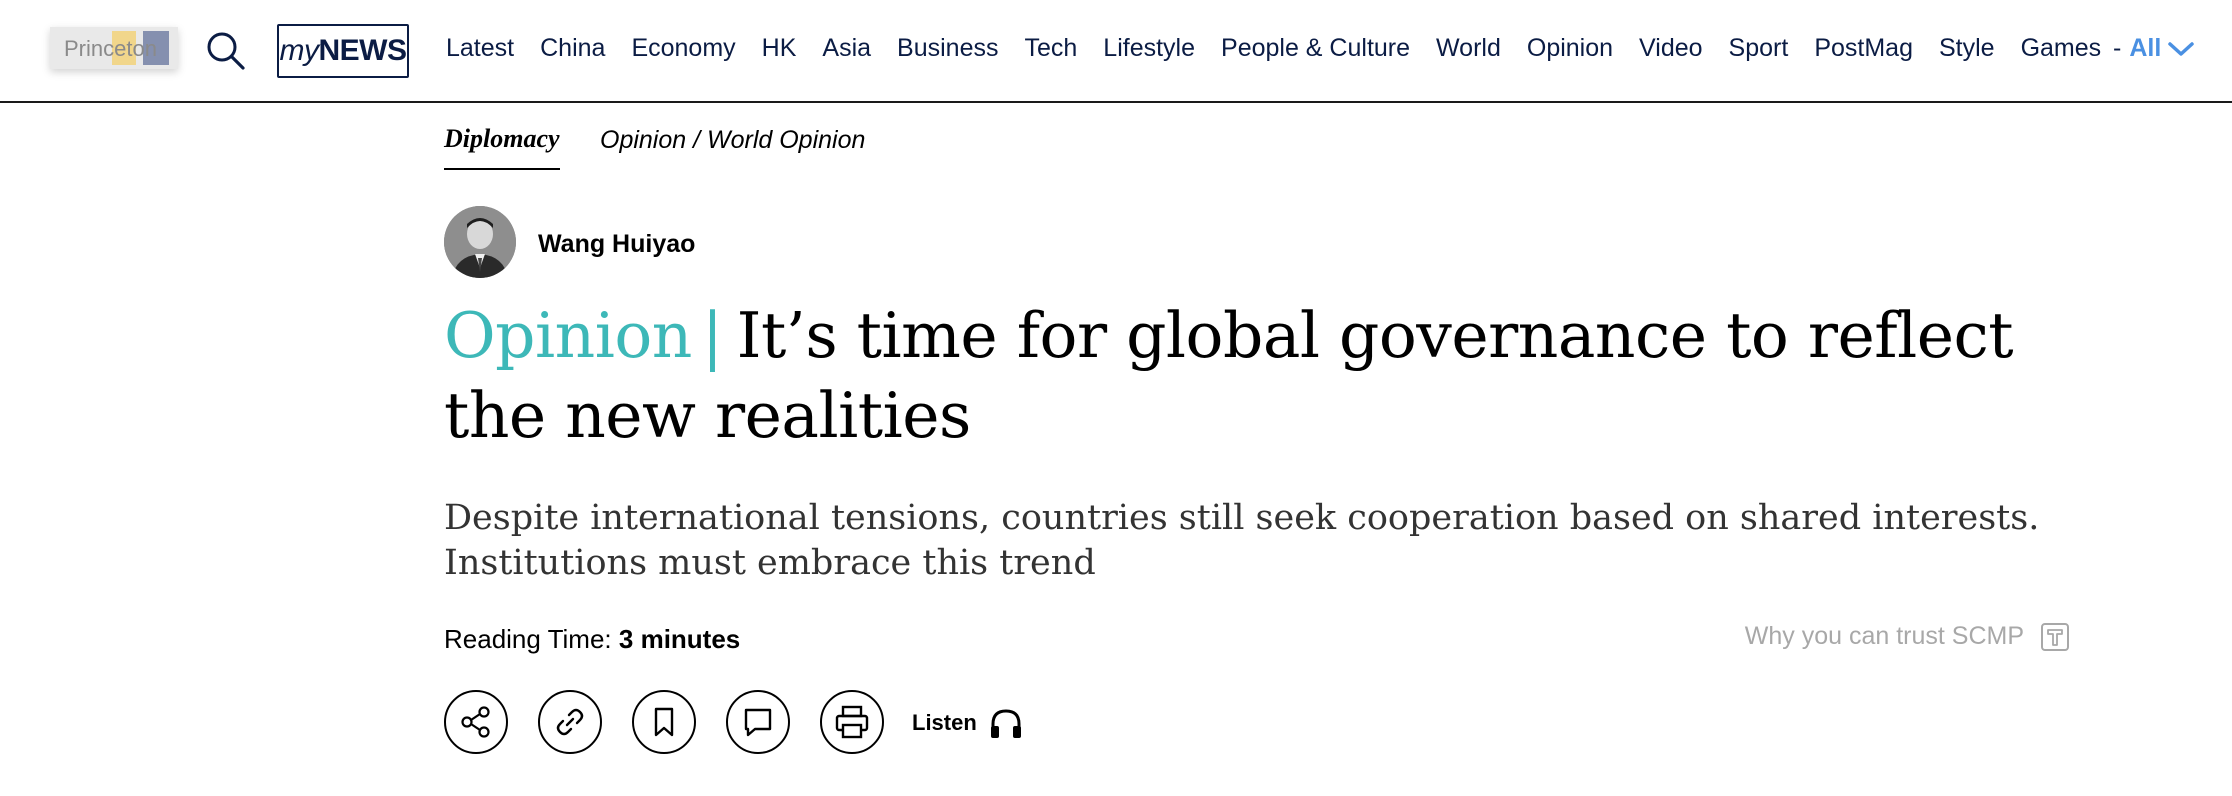 This screenshot has width=2232, height=796. Describe the element at coordinates (572, 48) in the screenshot. I see `nav-link-china: China` at that location.